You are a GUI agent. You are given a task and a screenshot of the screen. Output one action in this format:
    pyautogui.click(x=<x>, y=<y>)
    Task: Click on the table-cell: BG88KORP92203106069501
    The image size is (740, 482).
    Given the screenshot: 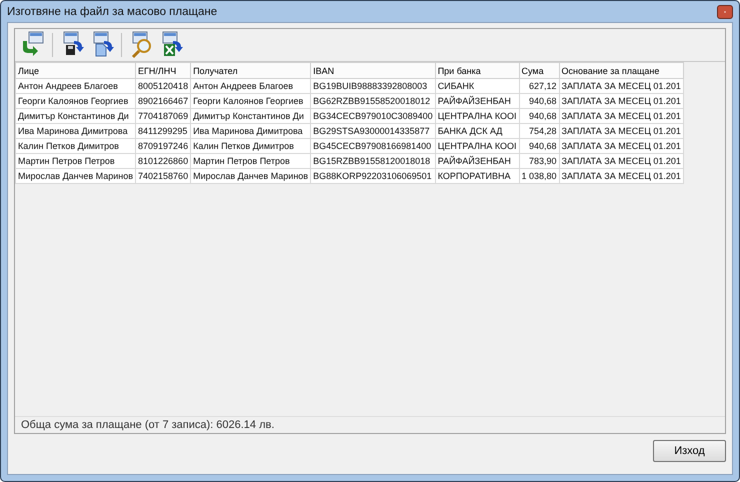 What is the action you would take?
    pyautogui.click(x=373, y=176)
    